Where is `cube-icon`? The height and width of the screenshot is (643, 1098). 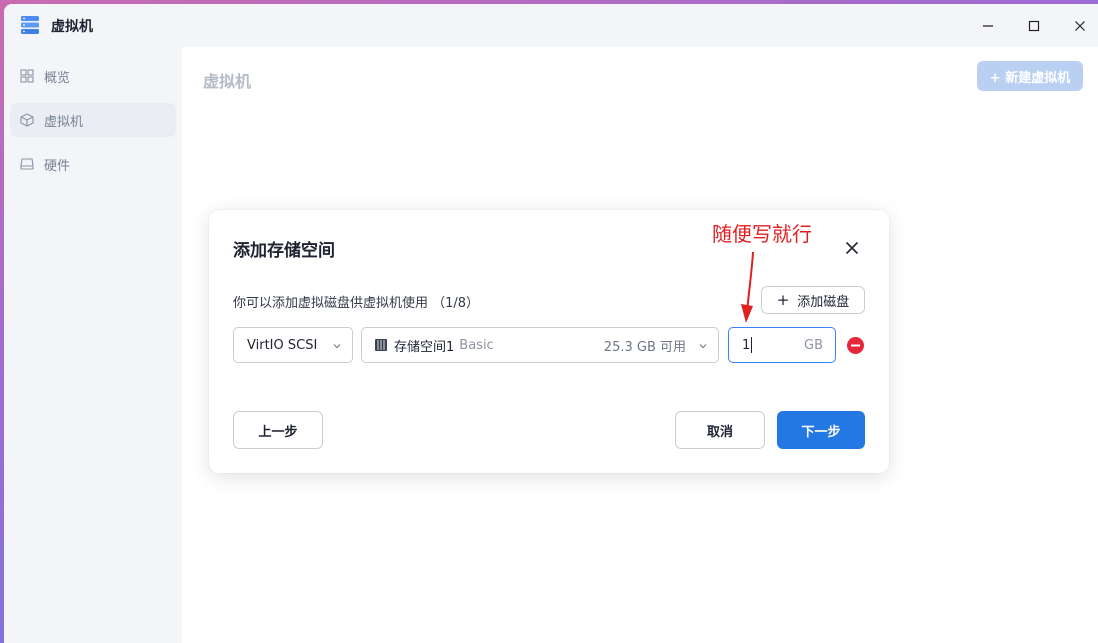
cube-icon is located at coordinates (27, 120).